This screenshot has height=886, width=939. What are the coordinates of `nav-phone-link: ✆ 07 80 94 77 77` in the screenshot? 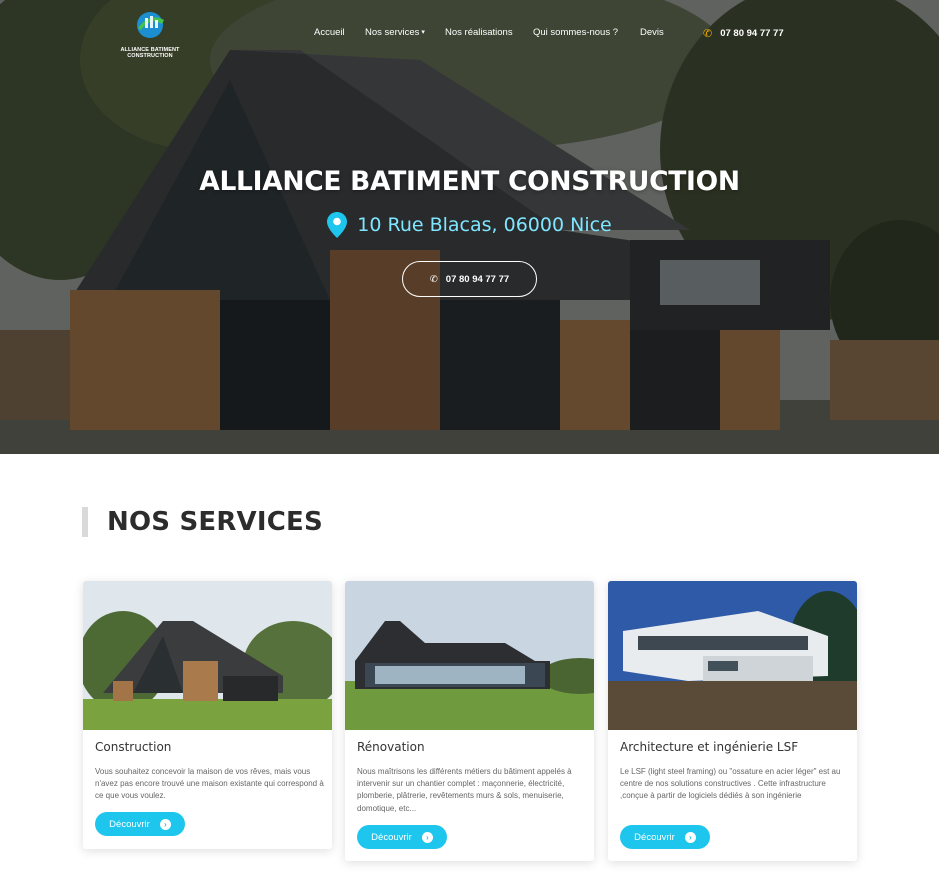 It's located at (743, 33).